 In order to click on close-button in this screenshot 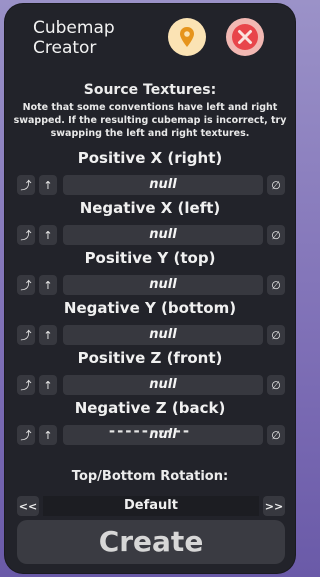, I will do `click(245, 37)`.